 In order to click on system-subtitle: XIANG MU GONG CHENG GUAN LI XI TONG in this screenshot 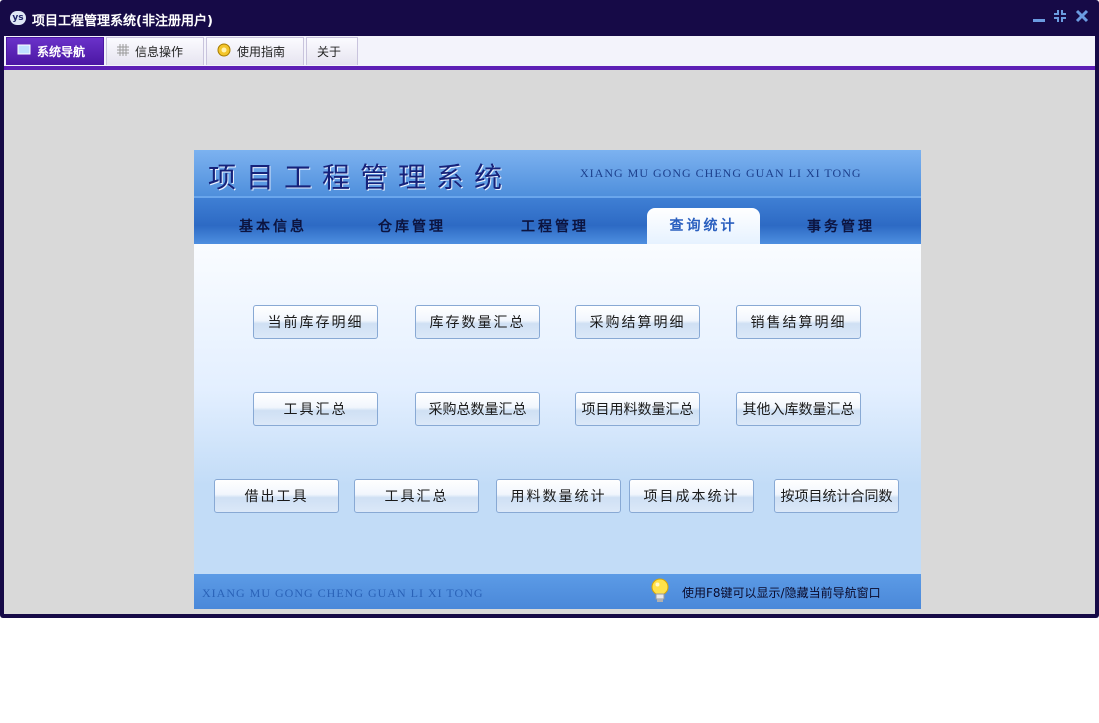, I will do `click(721, 173)`.